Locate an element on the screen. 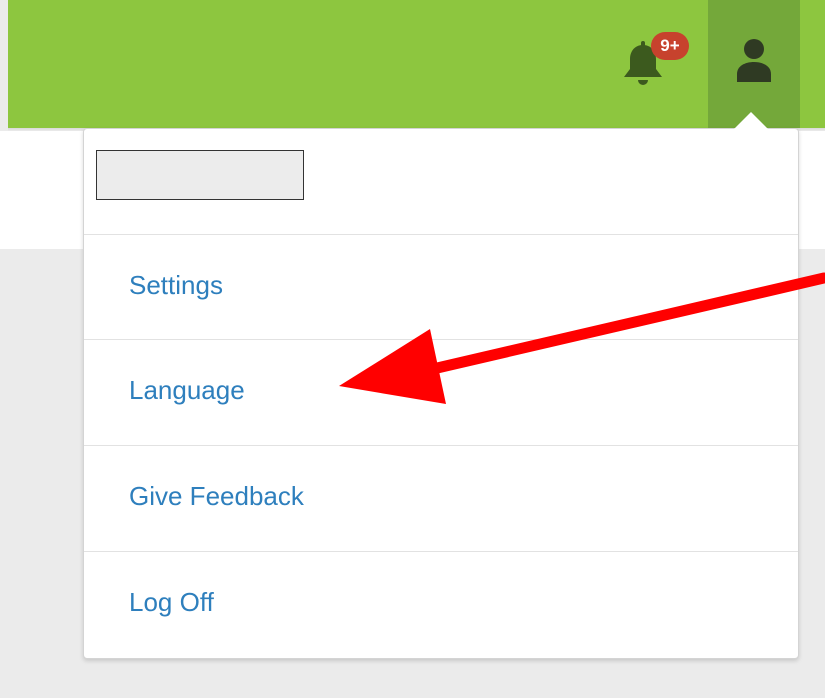  dropdown-caret is located at coordinates (751, 120).